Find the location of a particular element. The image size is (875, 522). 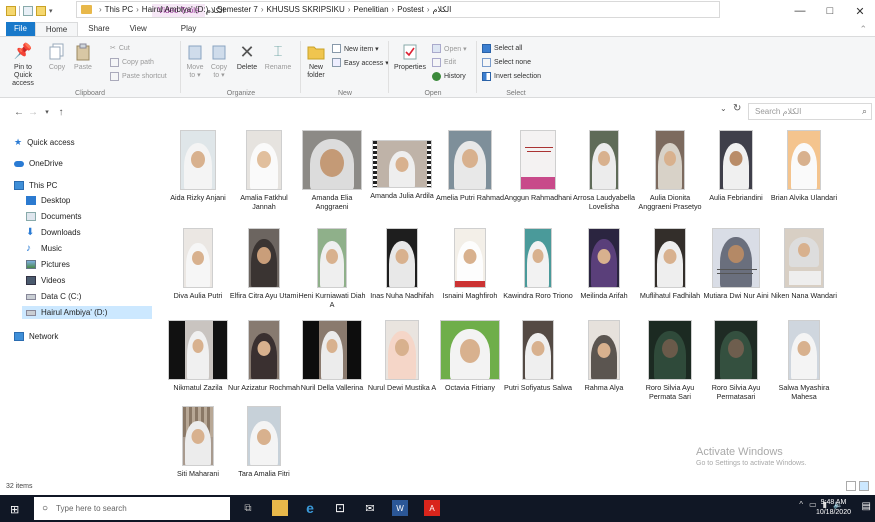

pin-to-quick-access-button: 📌 Pin to Quick access is located at coordinates (23, 65).